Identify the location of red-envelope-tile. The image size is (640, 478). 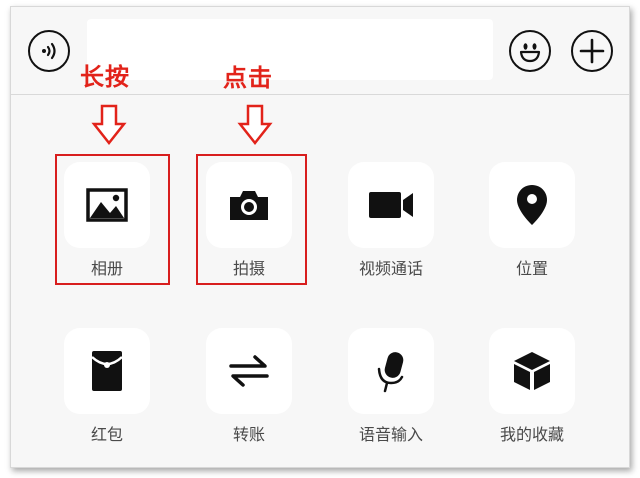
(107, 371).